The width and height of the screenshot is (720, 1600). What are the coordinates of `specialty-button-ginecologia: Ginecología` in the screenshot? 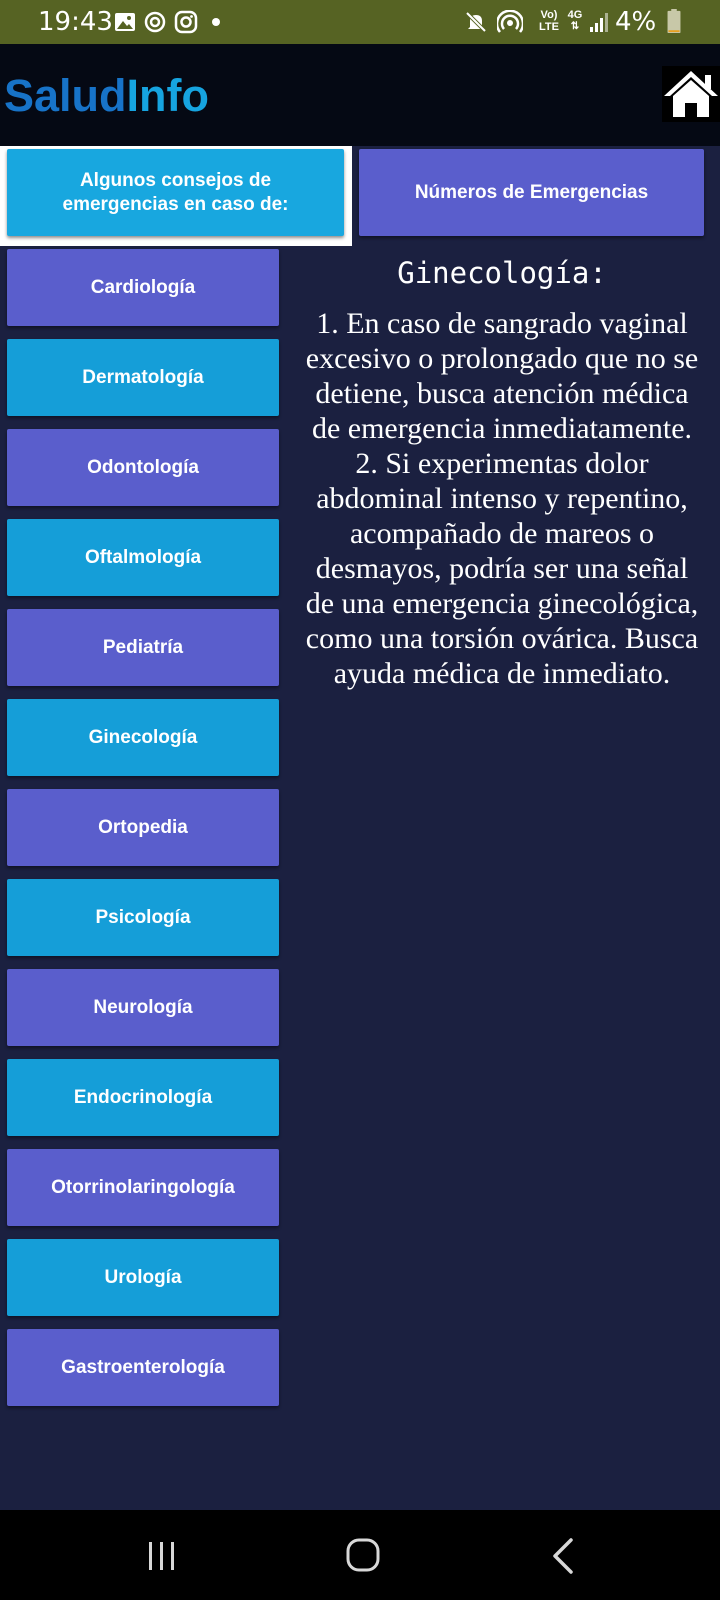 It's located at (143, 737).